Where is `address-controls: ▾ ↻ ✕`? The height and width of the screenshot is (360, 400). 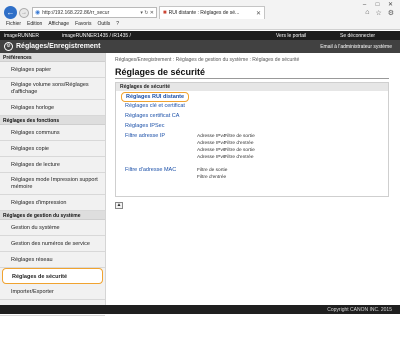 address-controls: ▾ ↻ ✕ is located at coordinates (148, 13).